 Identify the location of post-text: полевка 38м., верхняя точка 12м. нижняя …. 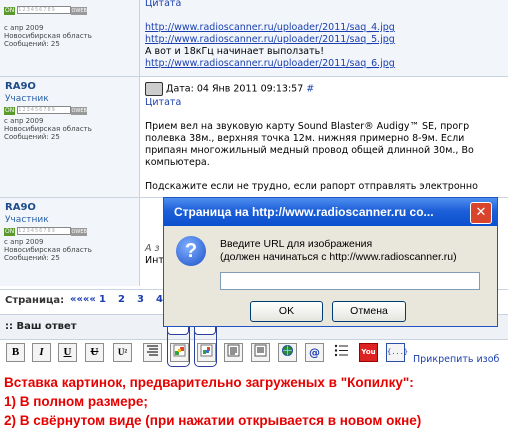
(305, 138).